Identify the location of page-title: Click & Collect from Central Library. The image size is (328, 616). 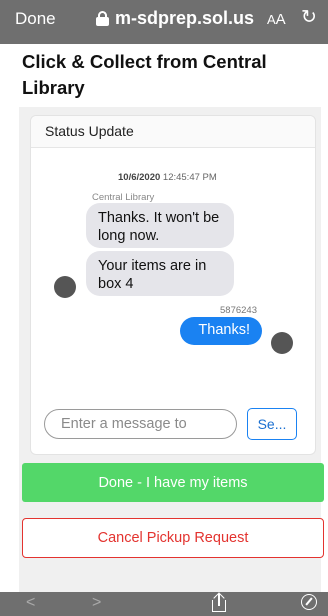
(144, 74).